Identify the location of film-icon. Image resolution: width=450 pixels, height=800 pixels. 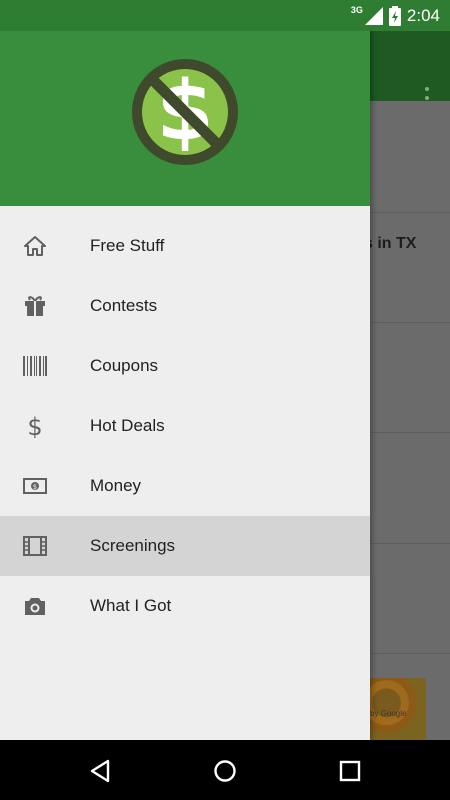
(35, 546).